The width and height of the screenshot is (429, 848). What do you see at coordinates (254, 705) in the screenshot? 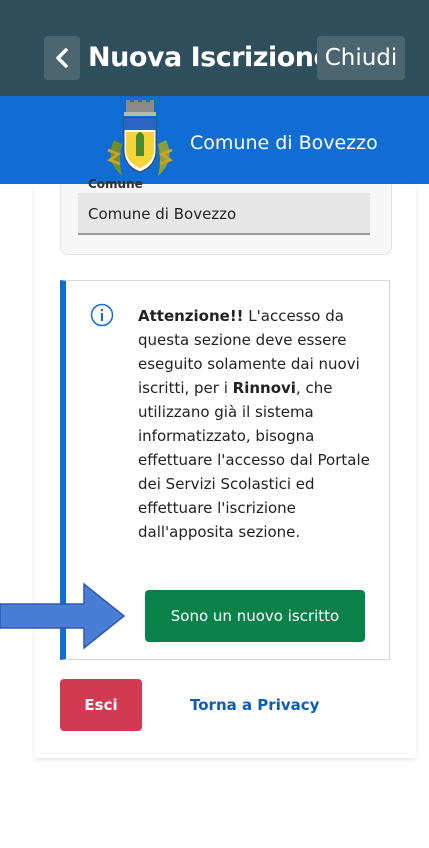
I see `back-to-privacy-link: Torna a Privacy` at bounding box center [254, 705].